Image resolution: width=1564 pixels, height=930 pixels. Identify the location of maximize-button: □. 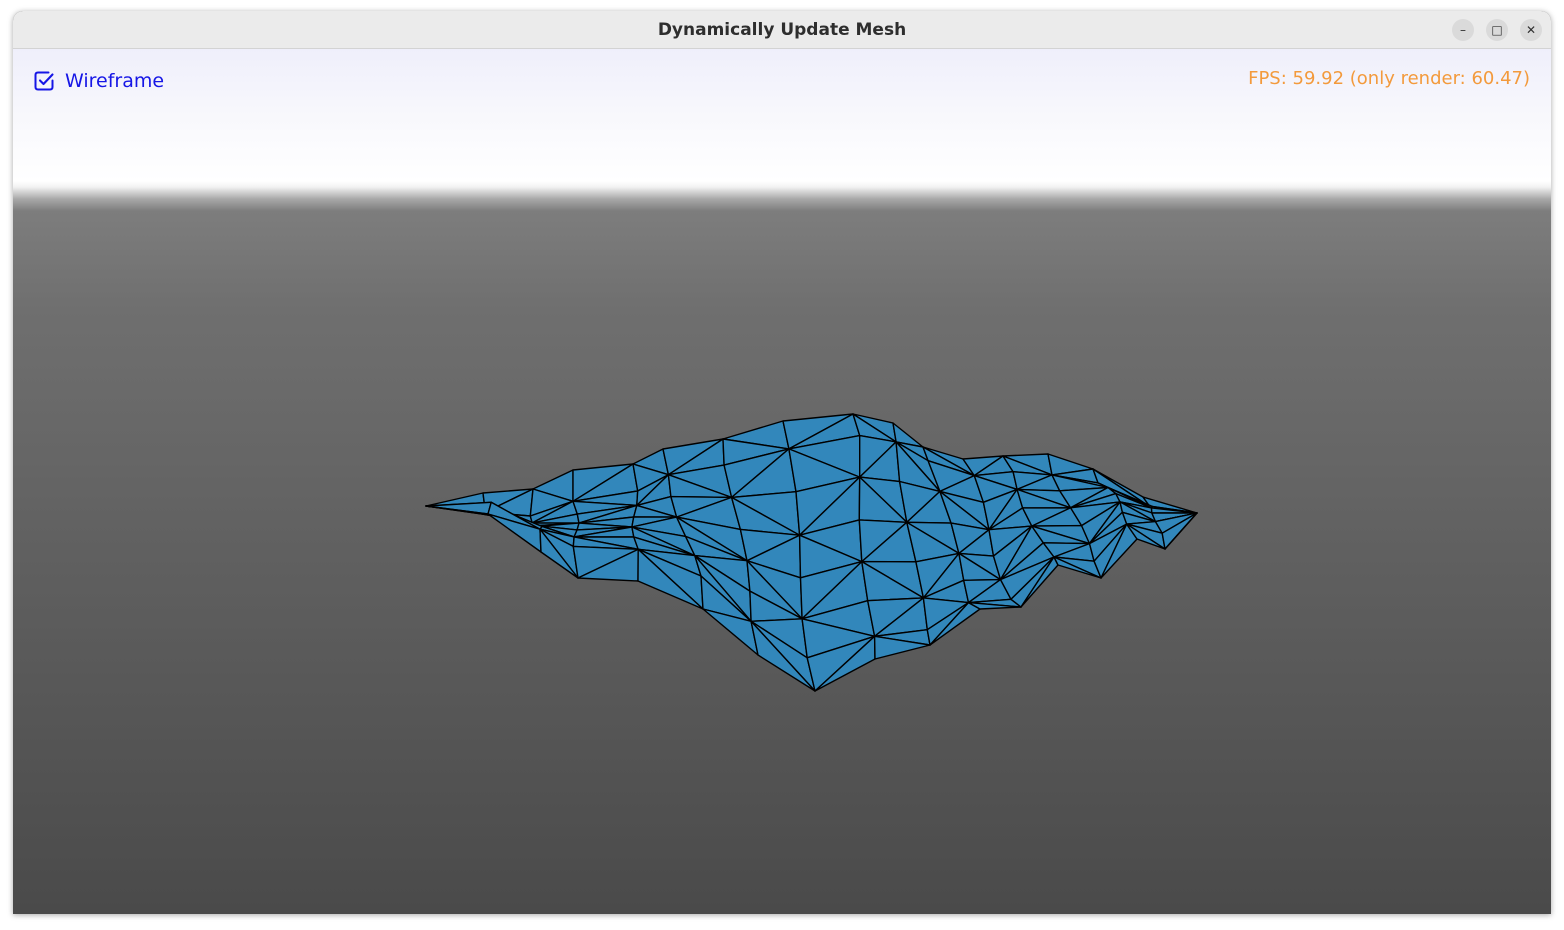
(1497, 30).